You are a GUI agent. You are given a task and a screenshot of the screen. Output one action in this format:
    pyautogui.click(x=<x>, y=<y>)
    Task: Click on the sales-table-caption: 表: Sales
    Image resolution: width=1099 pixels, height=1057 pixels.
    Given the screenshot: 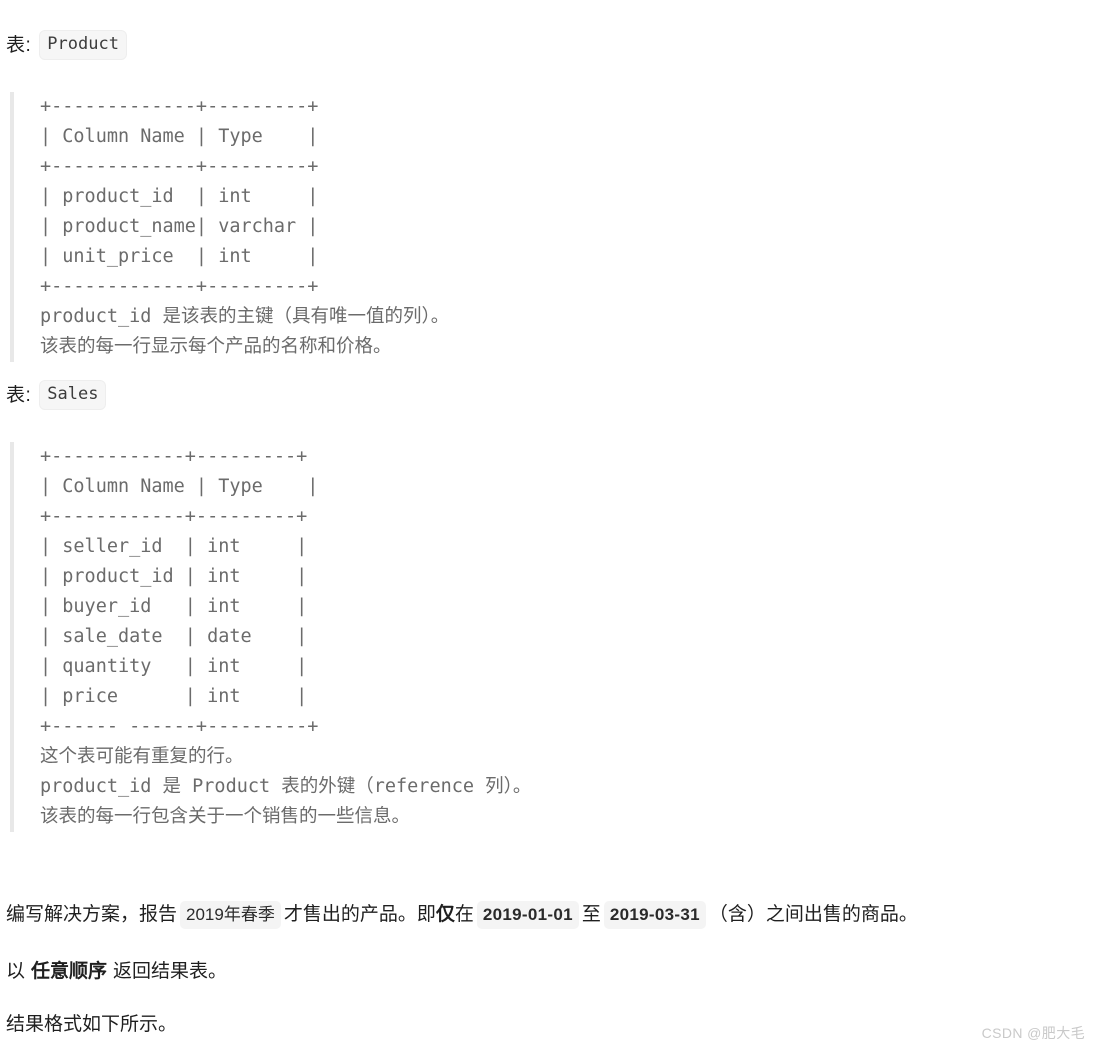 What is the action you would take?
    pyautogui.click(x=55, y=395)
    